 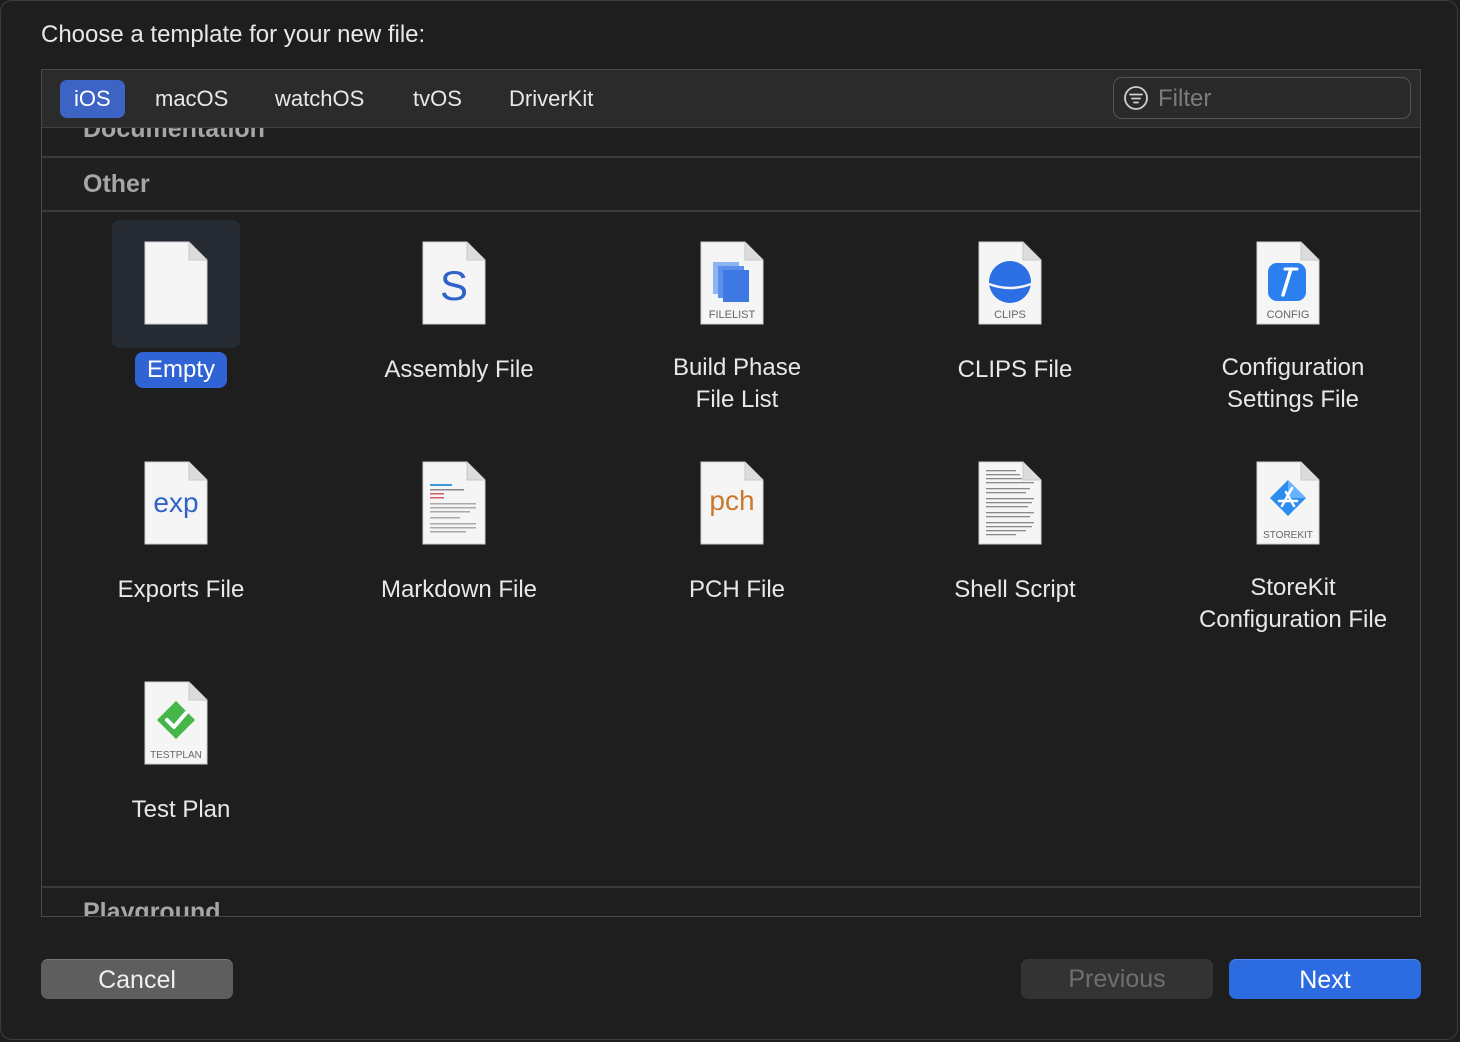 What do you see at coordinates (174, 135) in the screenshot?
I see `section-title-documentation: Documentation` at bounding box center [174, 135].